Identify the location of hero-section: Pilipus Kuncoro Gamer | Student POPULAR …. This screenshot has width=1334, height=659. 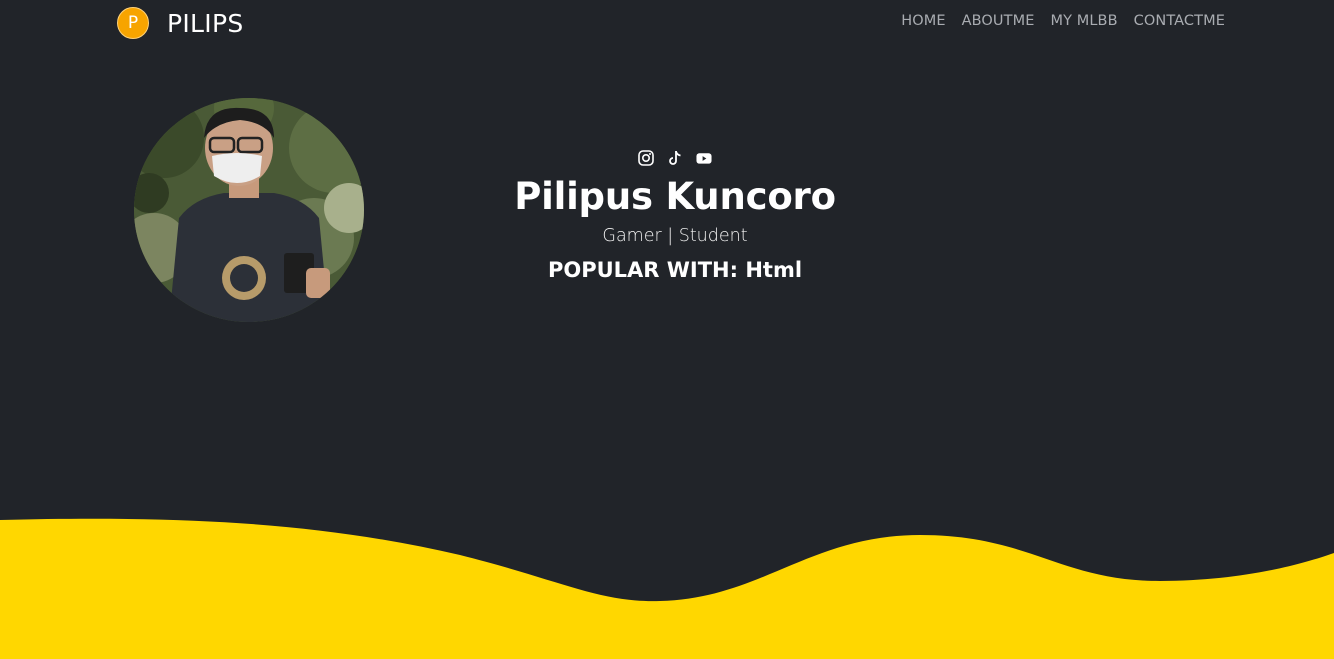
(675, 216).